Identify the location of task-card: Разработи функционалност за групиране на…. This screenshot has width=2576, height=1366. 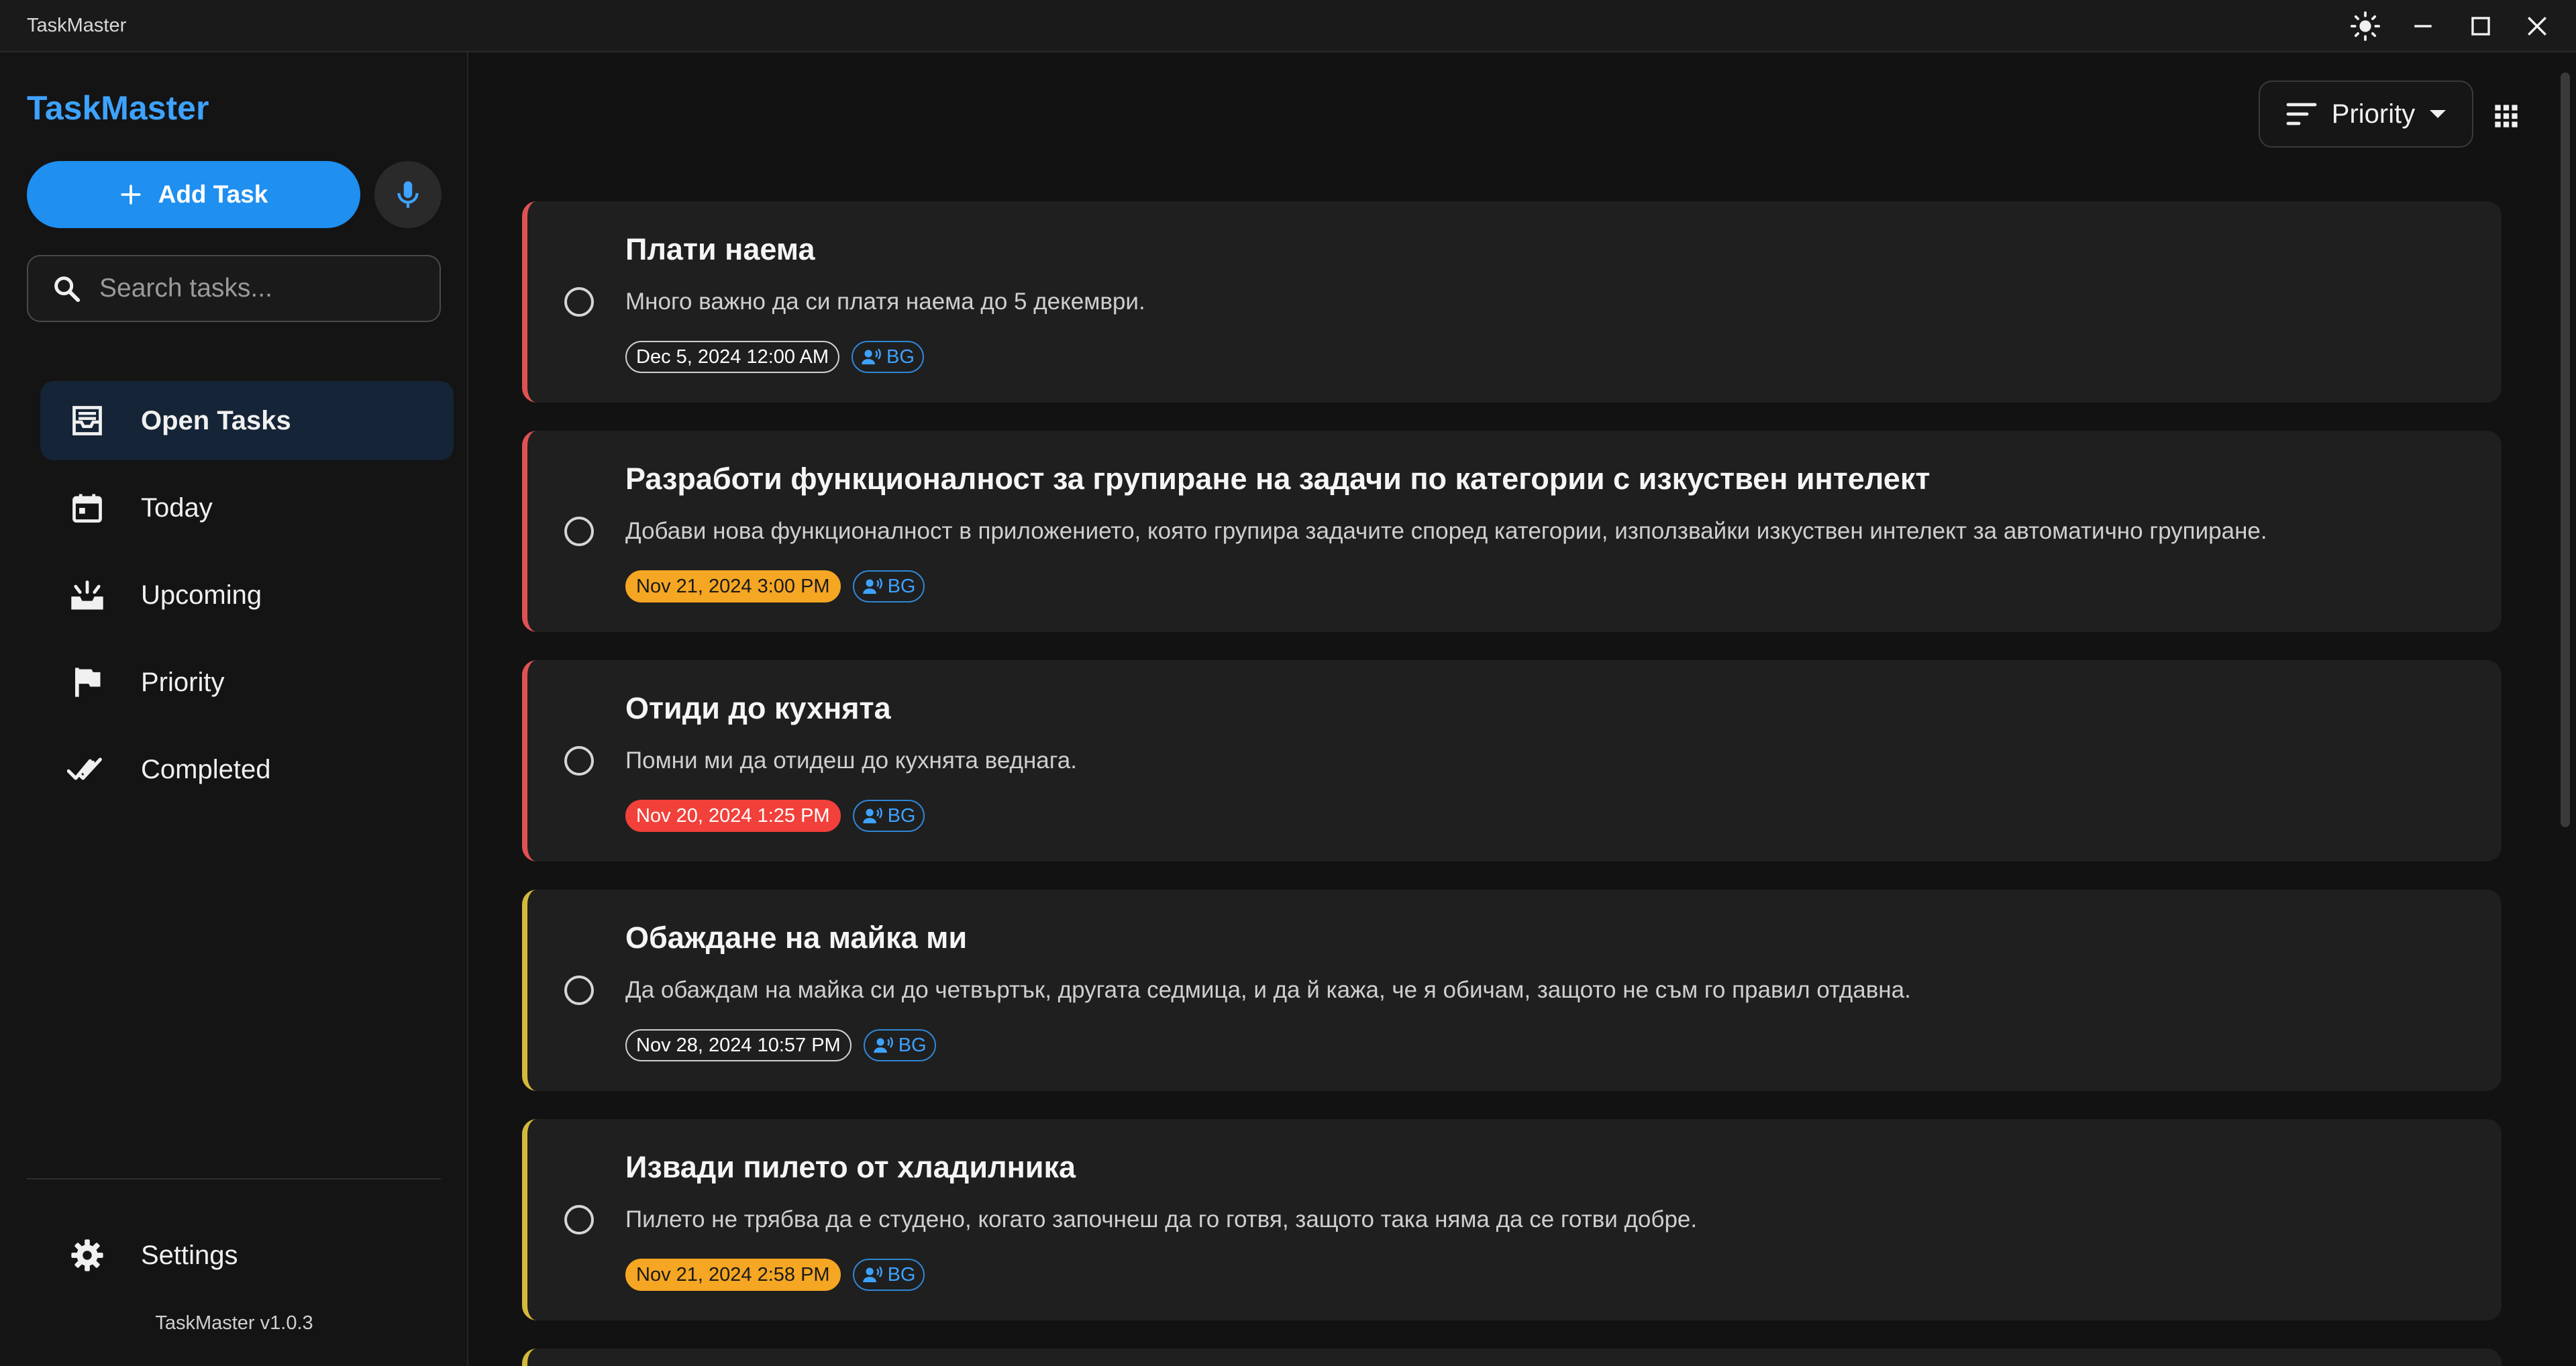
(1512, 531).